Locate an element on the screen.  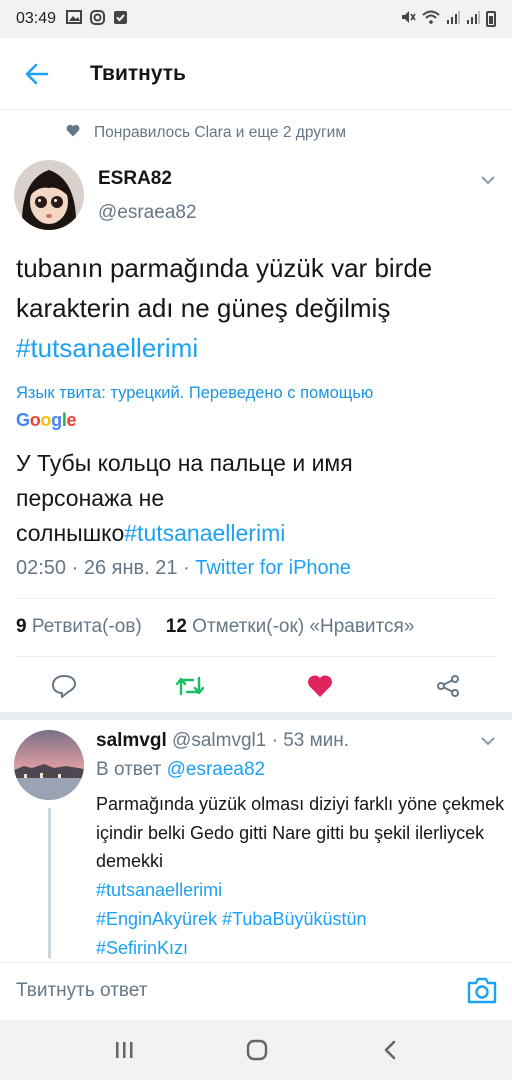
tweet-source: Twitter for iPhone is located at coordinates (273, 568).